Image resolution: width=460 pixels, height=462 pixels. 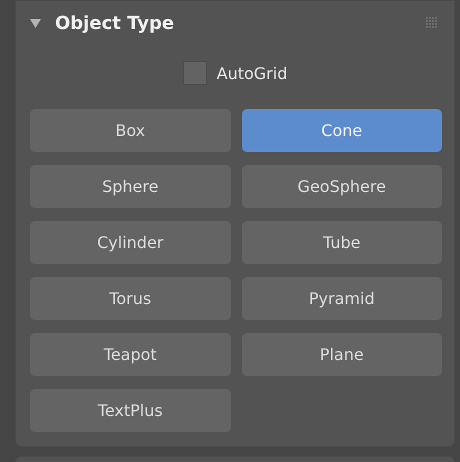 What do you see at coordinates (342, 298) in the screenshot?
I see `object-type-button: Pyramid` at bounding box center [342, 298].